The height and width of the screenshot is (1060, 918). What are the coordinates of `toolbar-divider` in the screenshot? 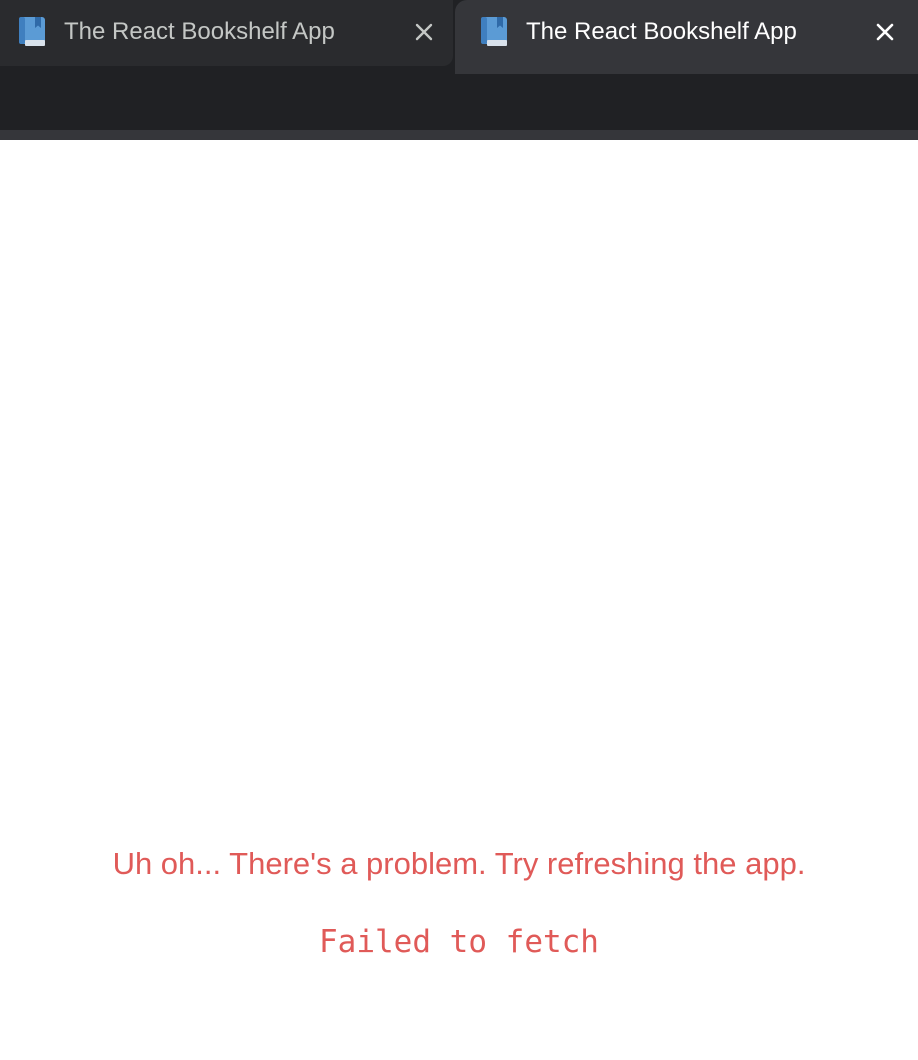 It's located at (459, 135).